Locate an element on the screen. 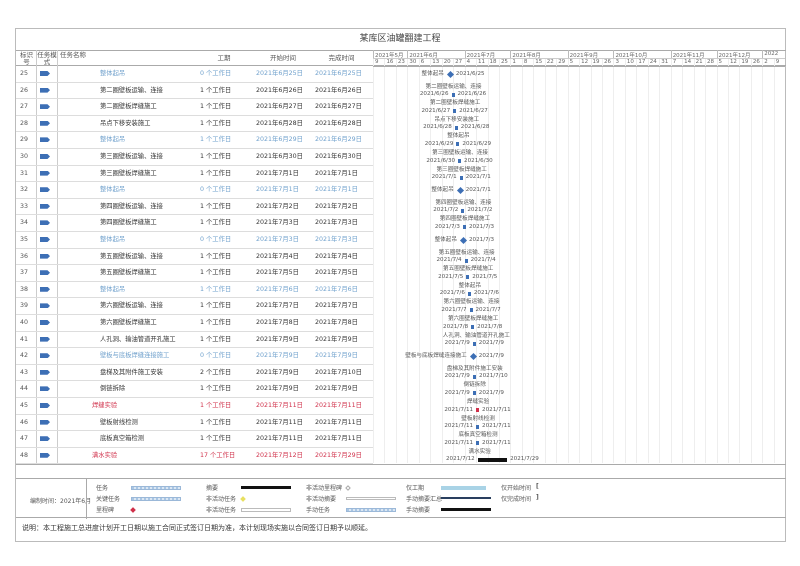 The image size is (800, 566). task-start: 2021年6月27日 is located at coordinates (279, 106).